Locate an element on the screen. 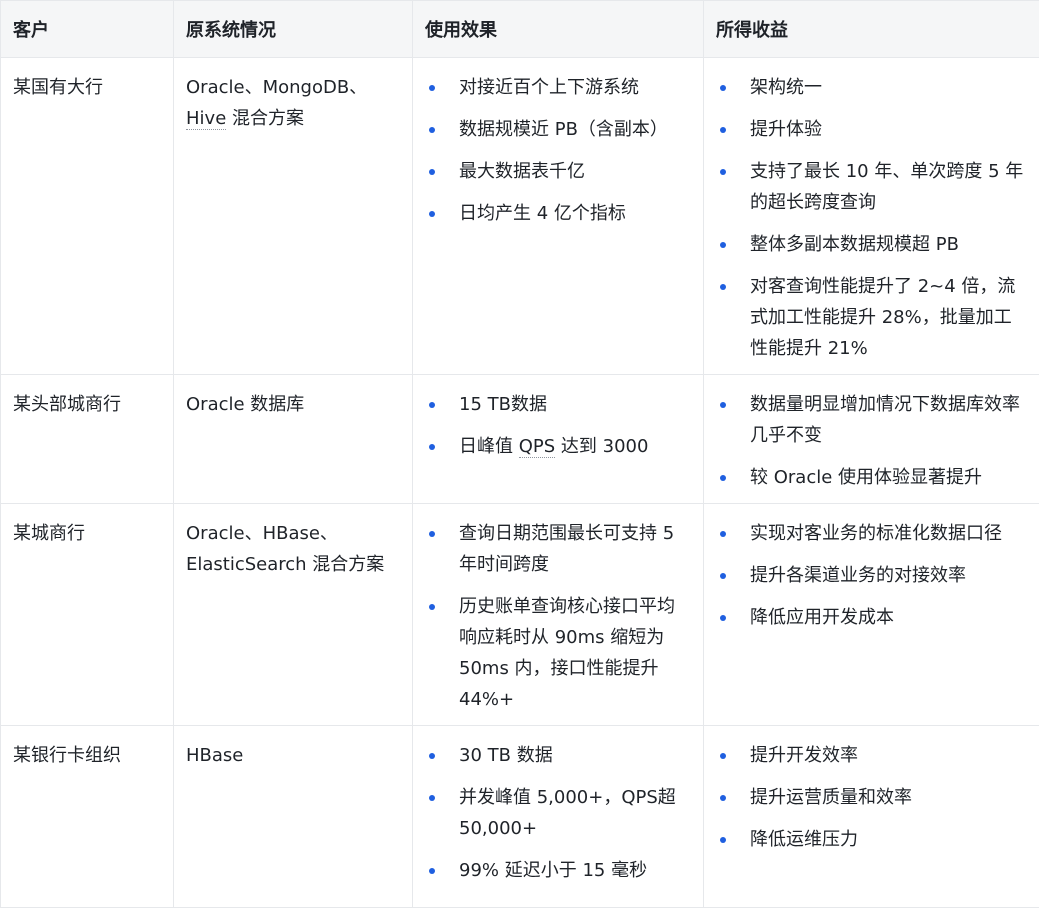 The width and height of the screenshot is (1039, 908). header-effect: 使用效果 is located at coordinates (558, 29).